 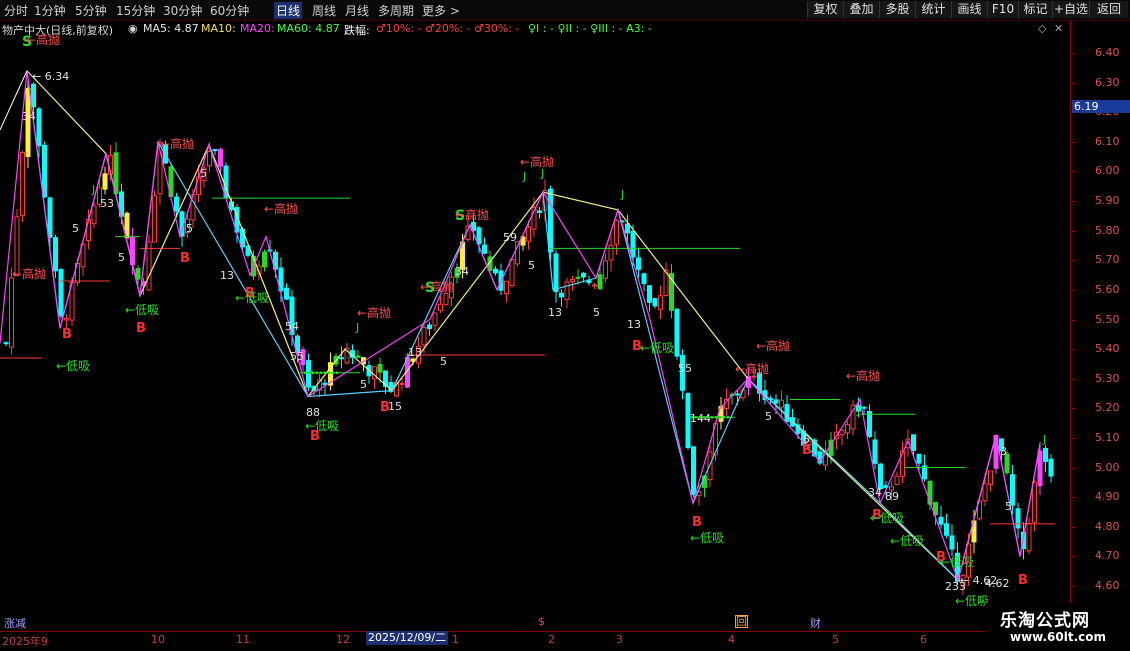 I want to click on tab-daily: 日线, so click(x=288, y=10).